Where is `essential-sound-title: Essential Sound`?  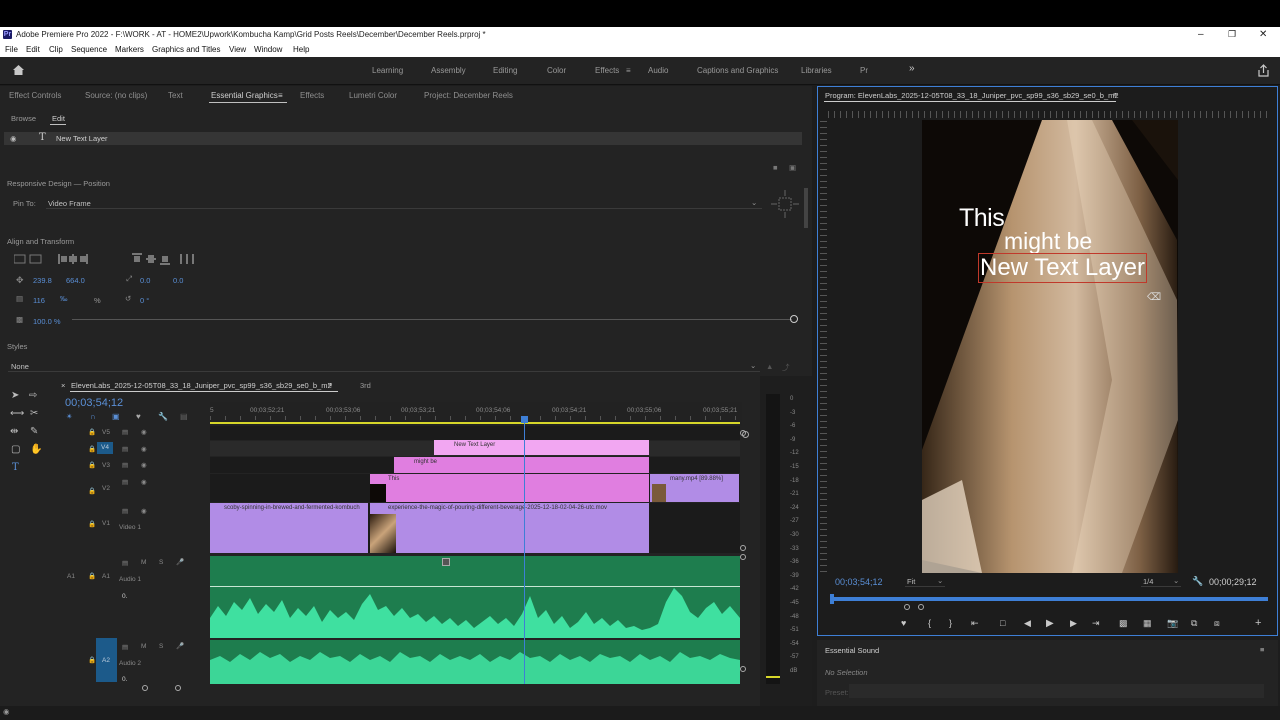 essential-sound-title: Essential Sound is located at coordinates (852, 650).